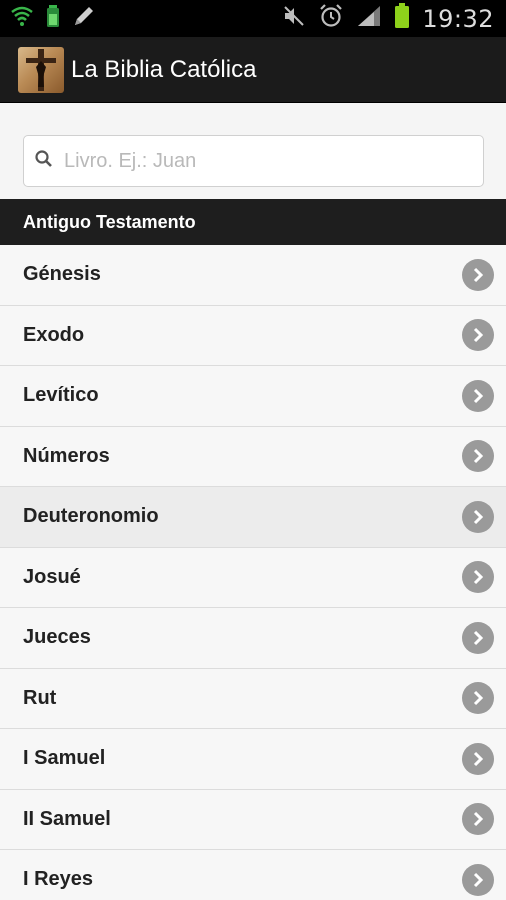 This screenshot has height=900, width=506. Describe the element at coordinates (253, 275) in the screenshot. I see `list-item: Génesis` at that location.